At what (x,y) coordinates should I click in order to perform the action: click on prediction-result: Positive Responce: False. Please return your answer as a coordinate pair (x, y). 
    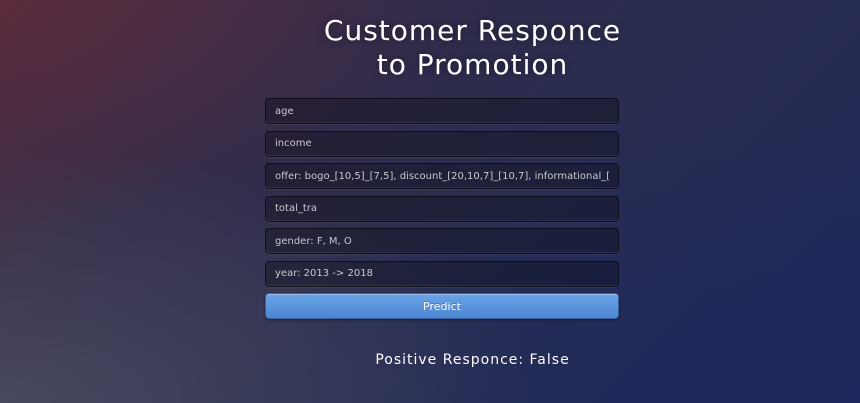
    Looking at the image, I should click on (472, 360).